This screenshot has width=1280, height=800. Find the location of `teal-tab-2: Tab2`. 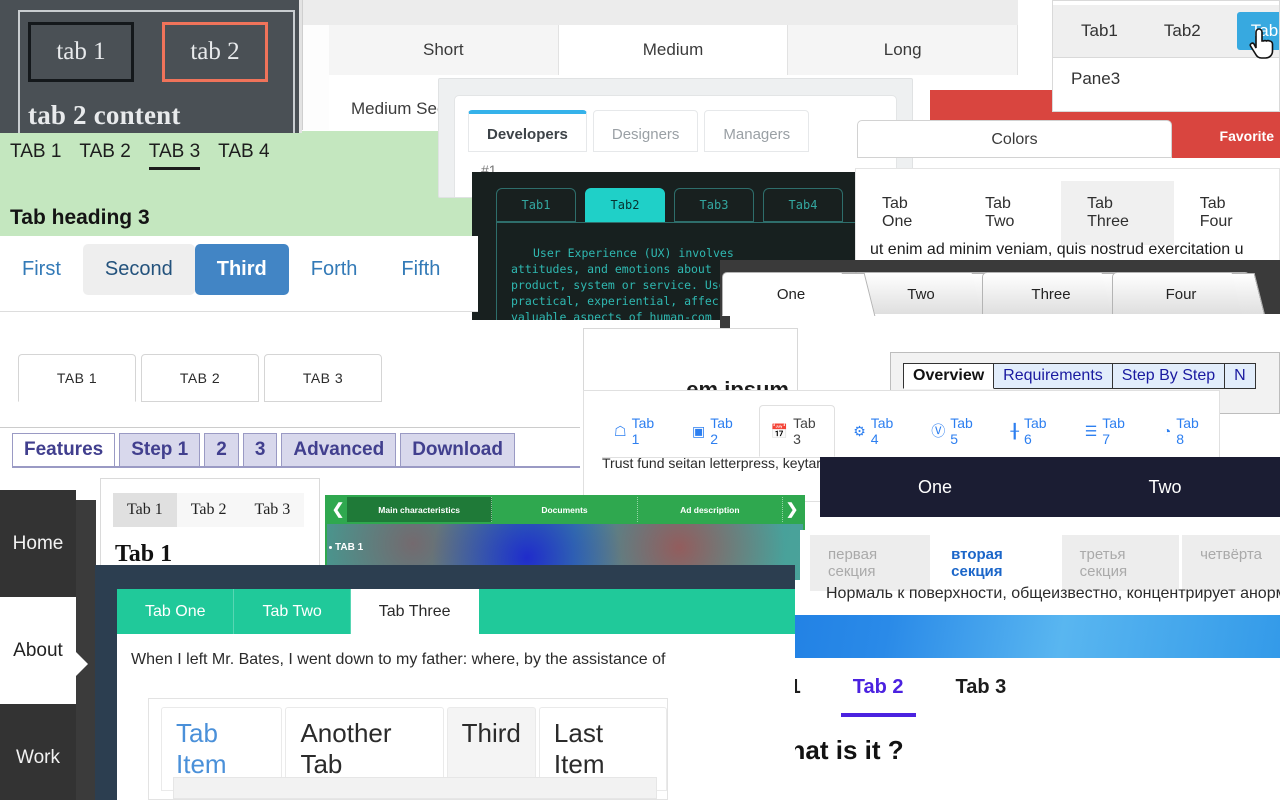

teal-tab-2: Tab2 is located at coordinates (625, 205).